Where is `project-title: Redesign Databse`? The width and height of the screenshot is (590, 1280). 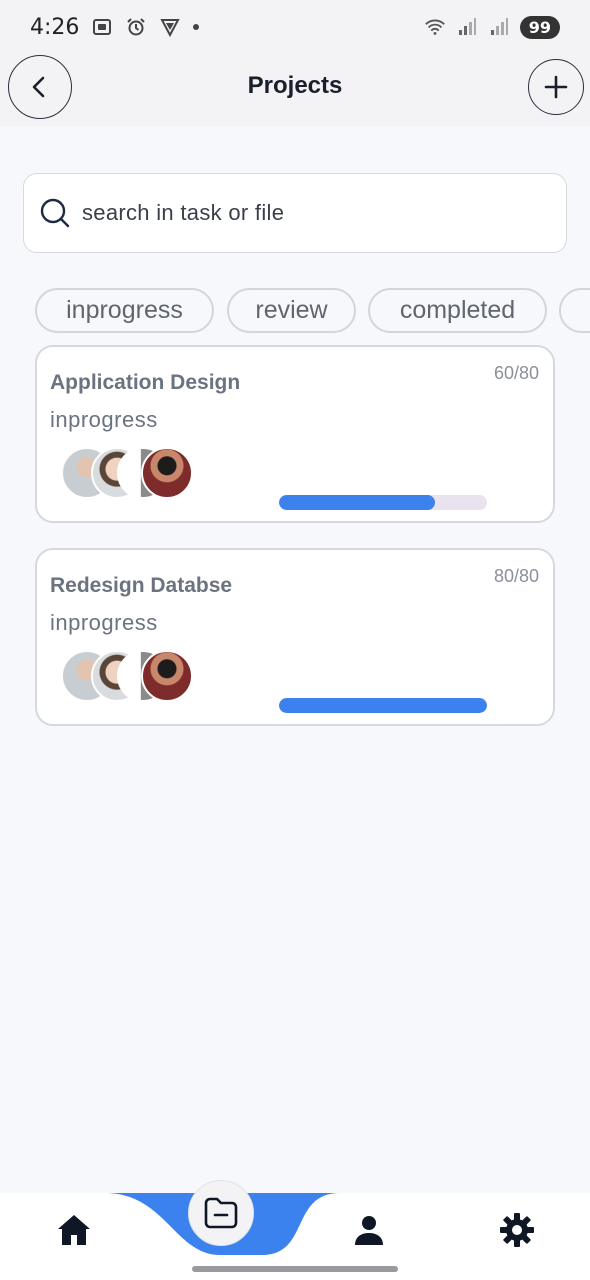
project-title: Redesign Databse is located at coordinates (141, 585).